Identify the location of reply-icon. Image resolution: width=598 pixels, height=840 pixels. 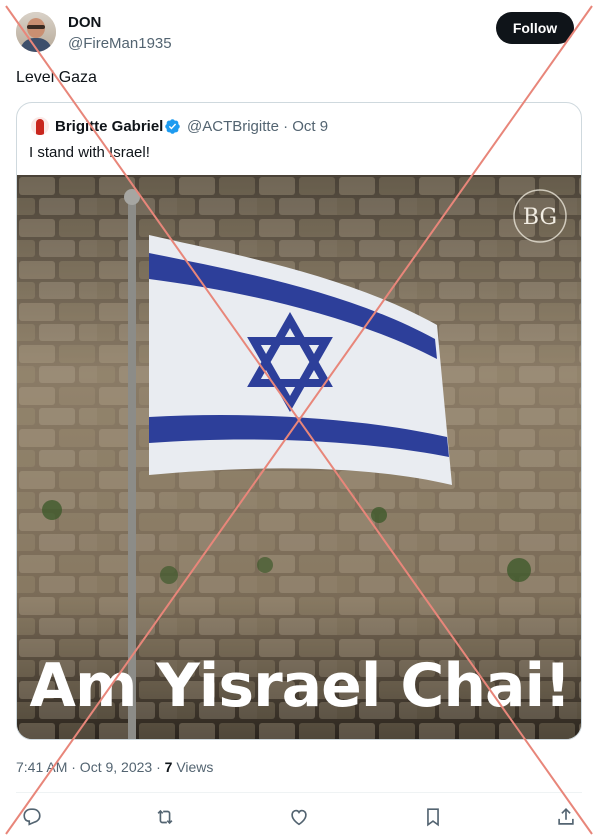
(32, 817).